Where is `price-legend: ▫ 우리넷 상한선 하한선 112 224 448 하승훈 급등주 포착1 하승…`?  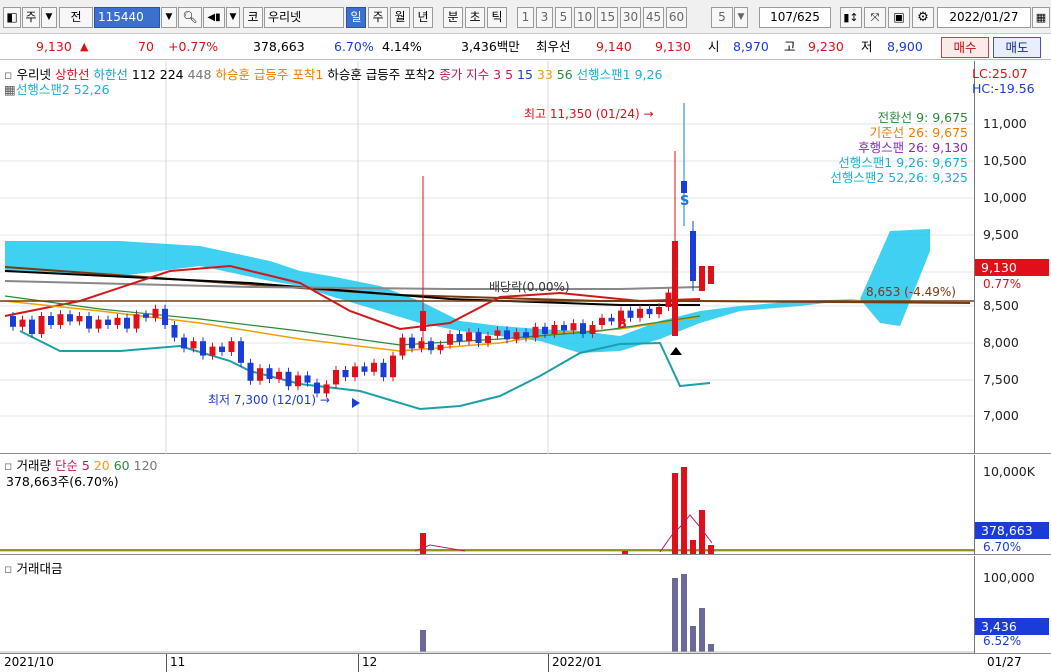
price-legend: ▫ 우리넷 상한선 하한선 112 224 448 하승훈 급등주 포착1 하승… is located at coordinates (333, 74).